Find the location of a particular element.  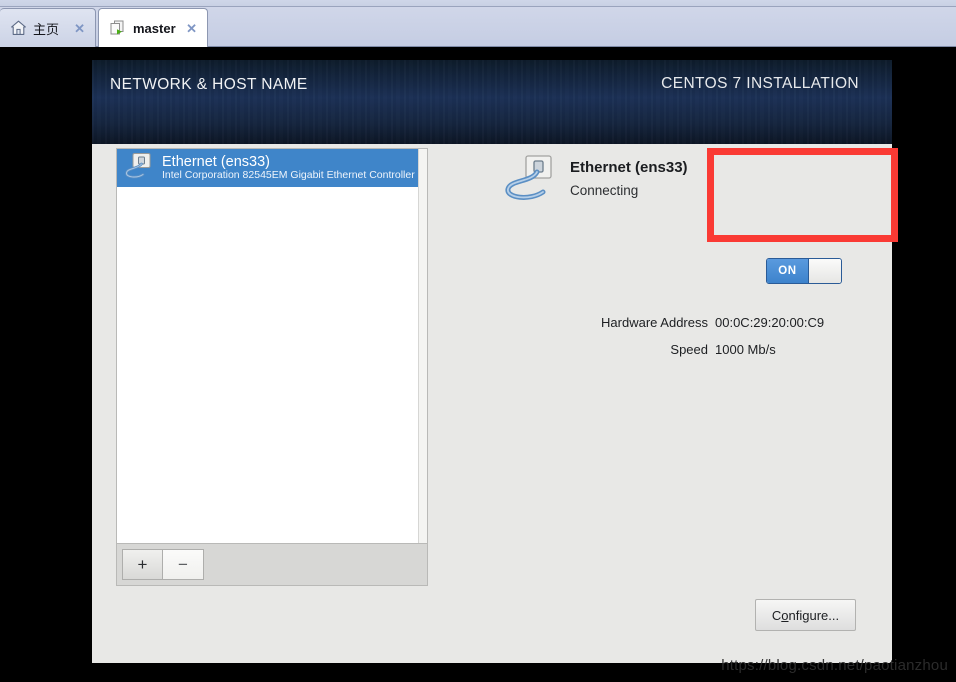

device-on-off-toggle: ON is located at coordinates (804, 271).